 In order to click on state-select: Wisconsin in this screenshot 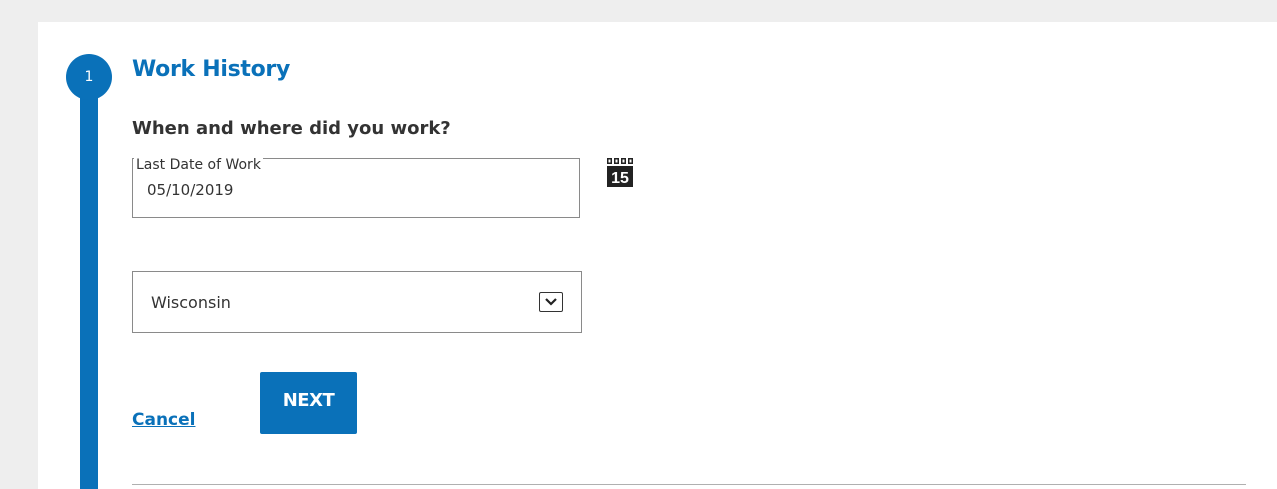, I will do `click(357, 302)`.